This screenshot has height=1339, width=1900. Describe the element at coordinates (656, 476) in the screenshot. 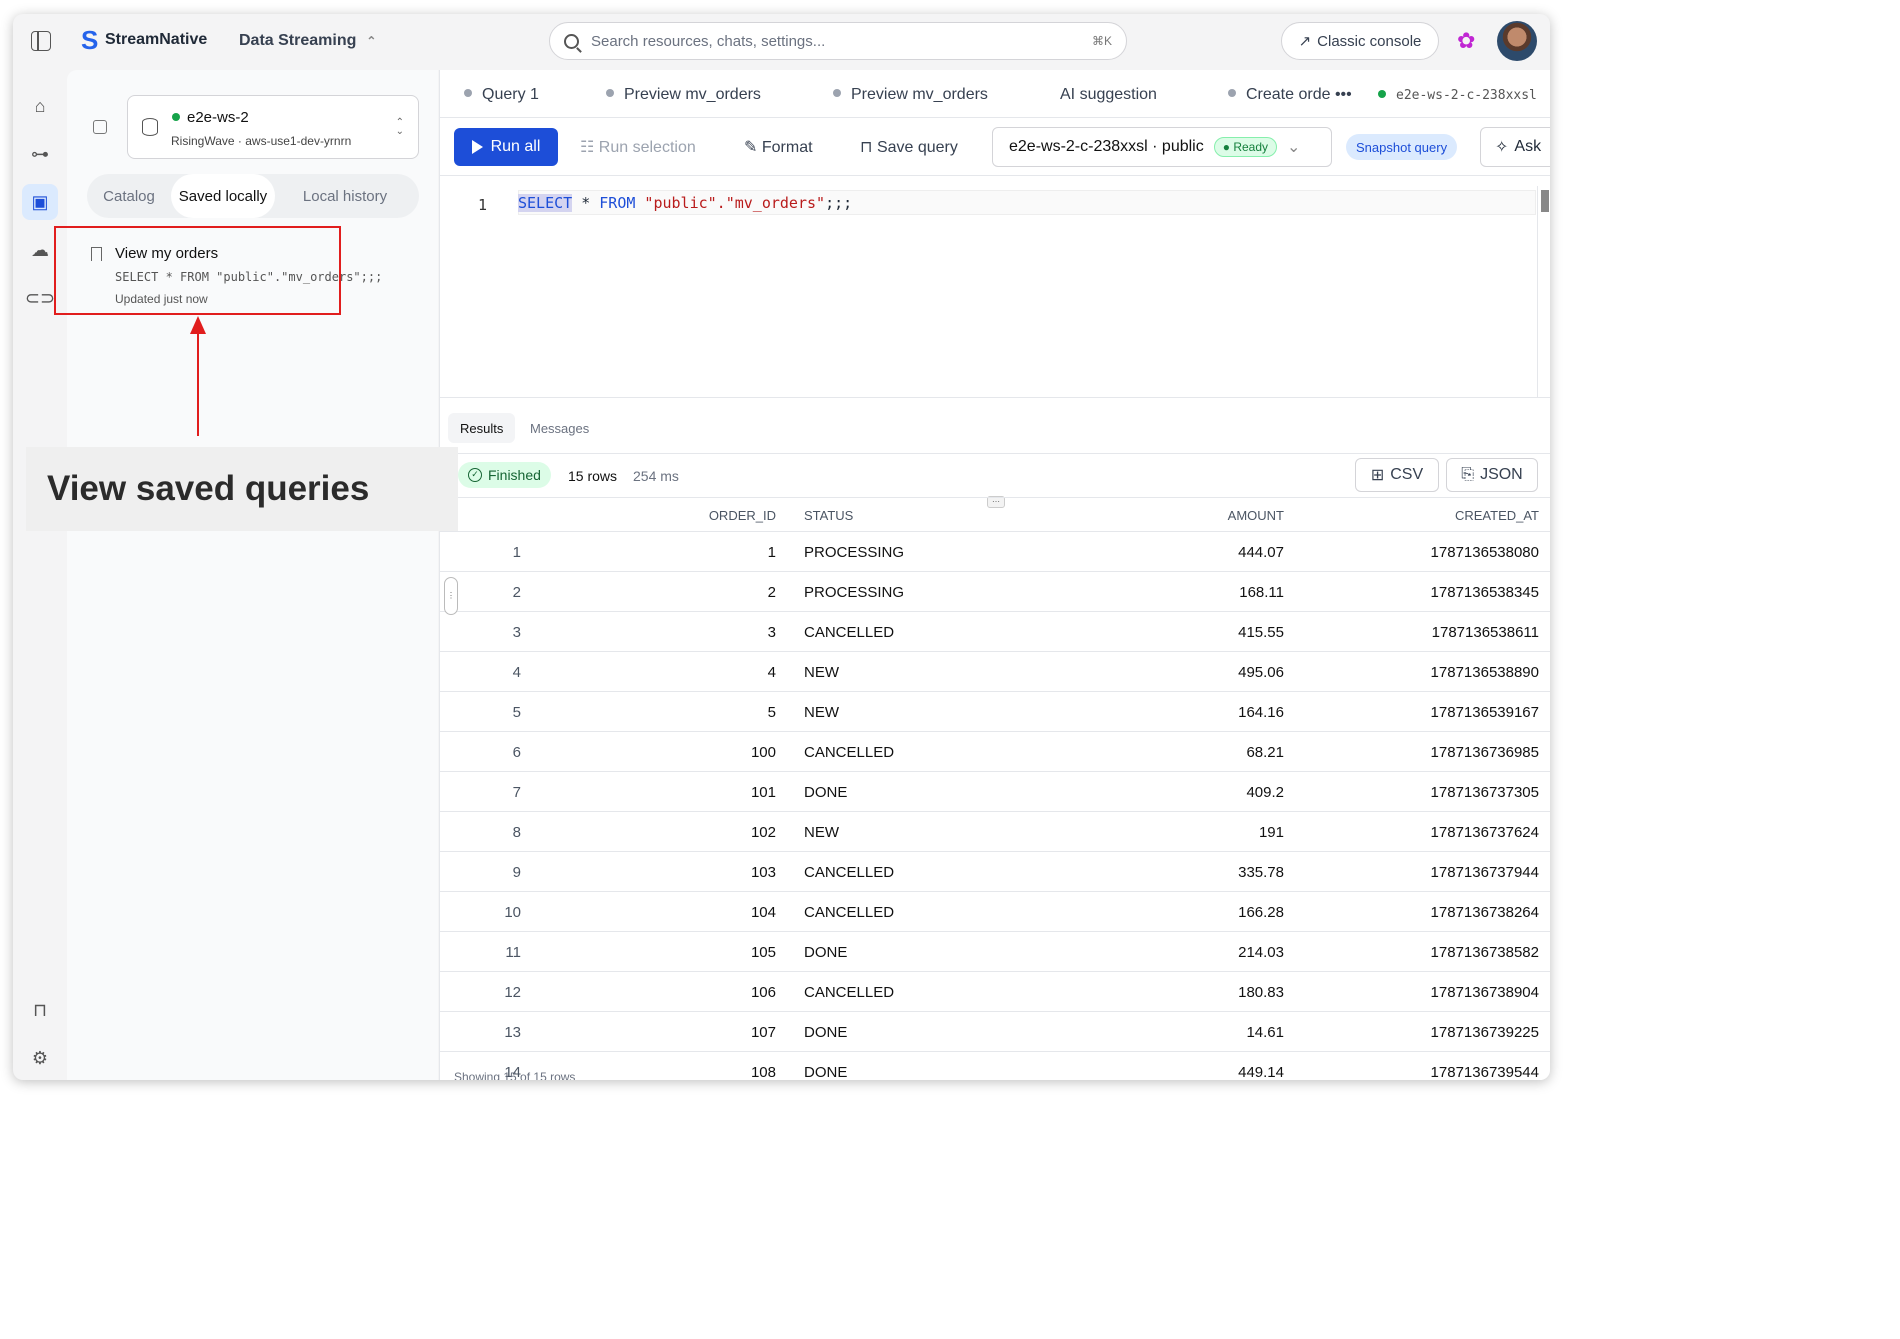

I see `elapsed-time: 254 ms` at that location.